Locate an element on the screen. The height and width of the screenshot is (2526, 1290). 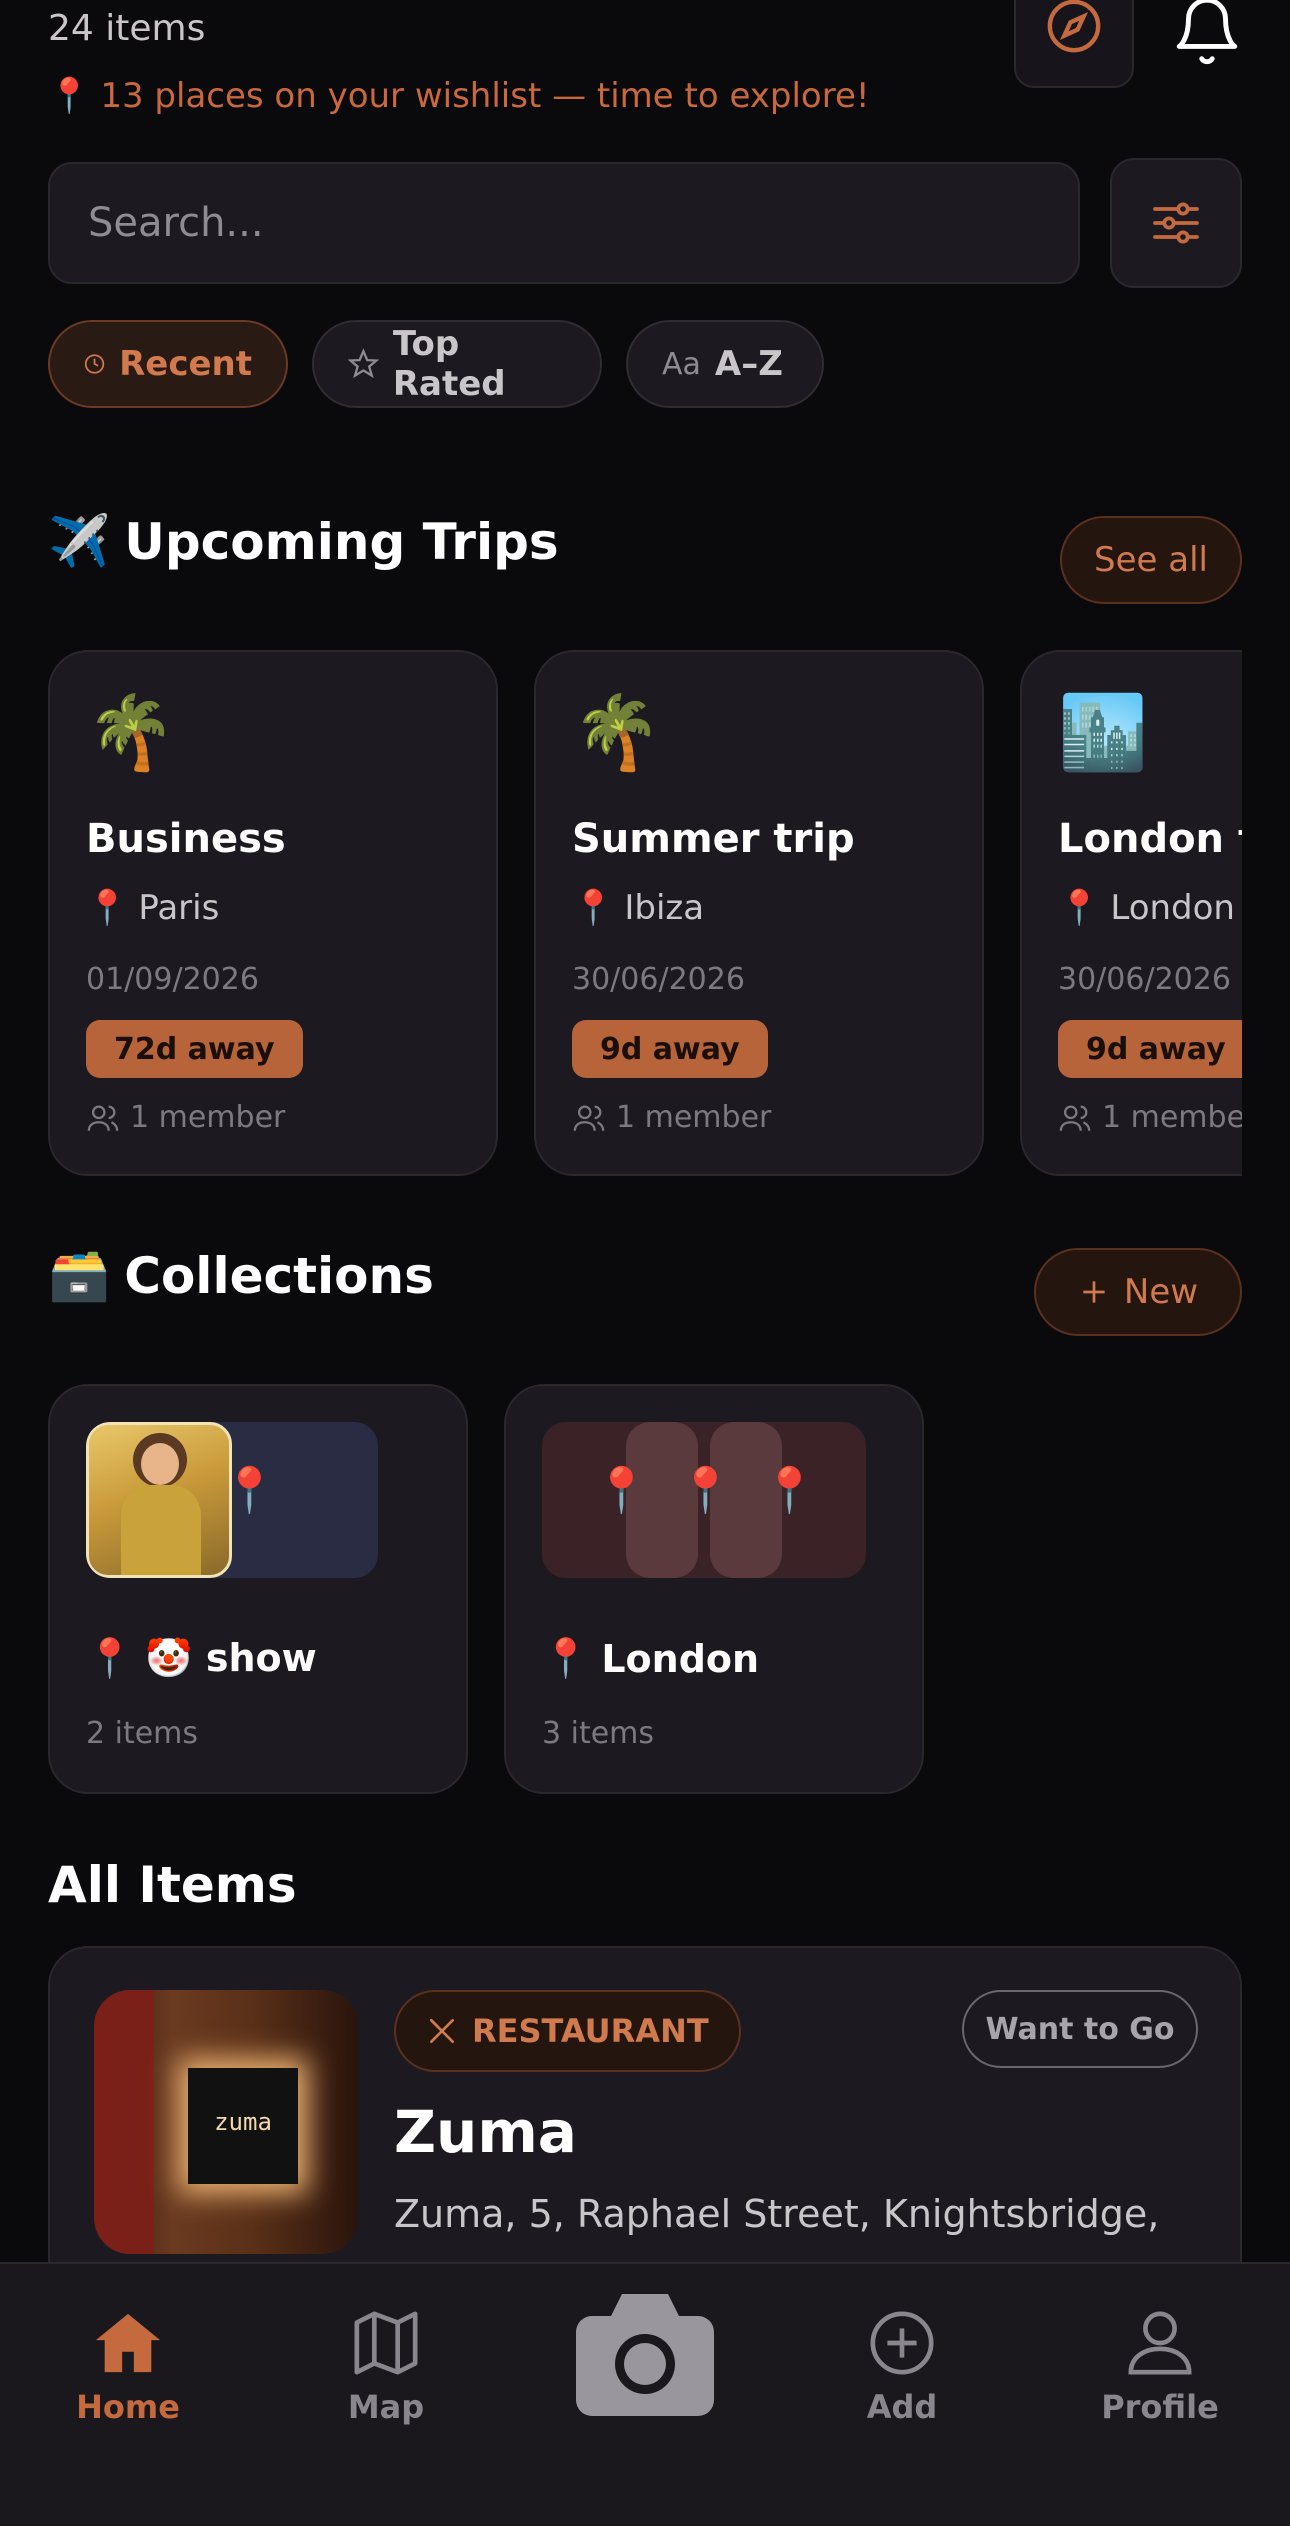
chip-label: Top Rated is located at coordinates (449, 364).